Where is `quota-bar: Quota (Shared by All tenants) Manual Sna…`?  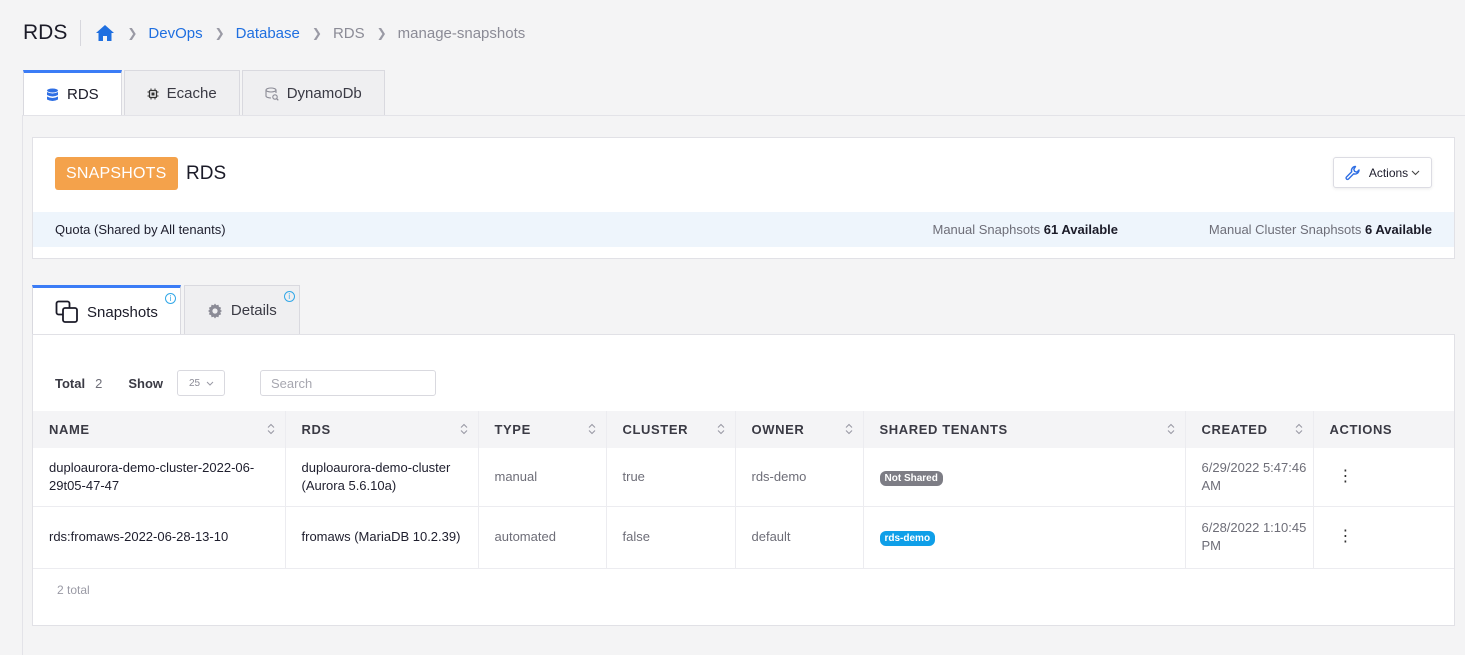 quota-bar: Quota (Shared by All tenants) Manual Sna… is located at coordinates (743, 229).